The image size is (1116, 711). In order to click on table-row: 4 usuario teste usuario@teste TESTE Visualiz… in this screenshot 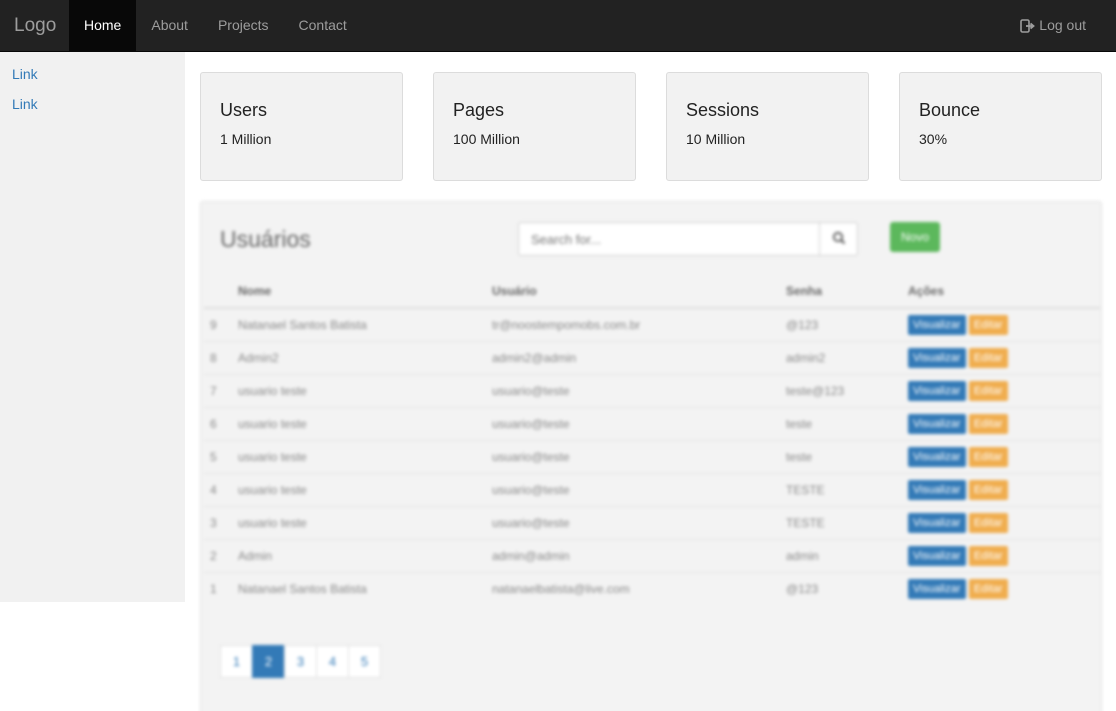, I will do `click(652, 489)`.